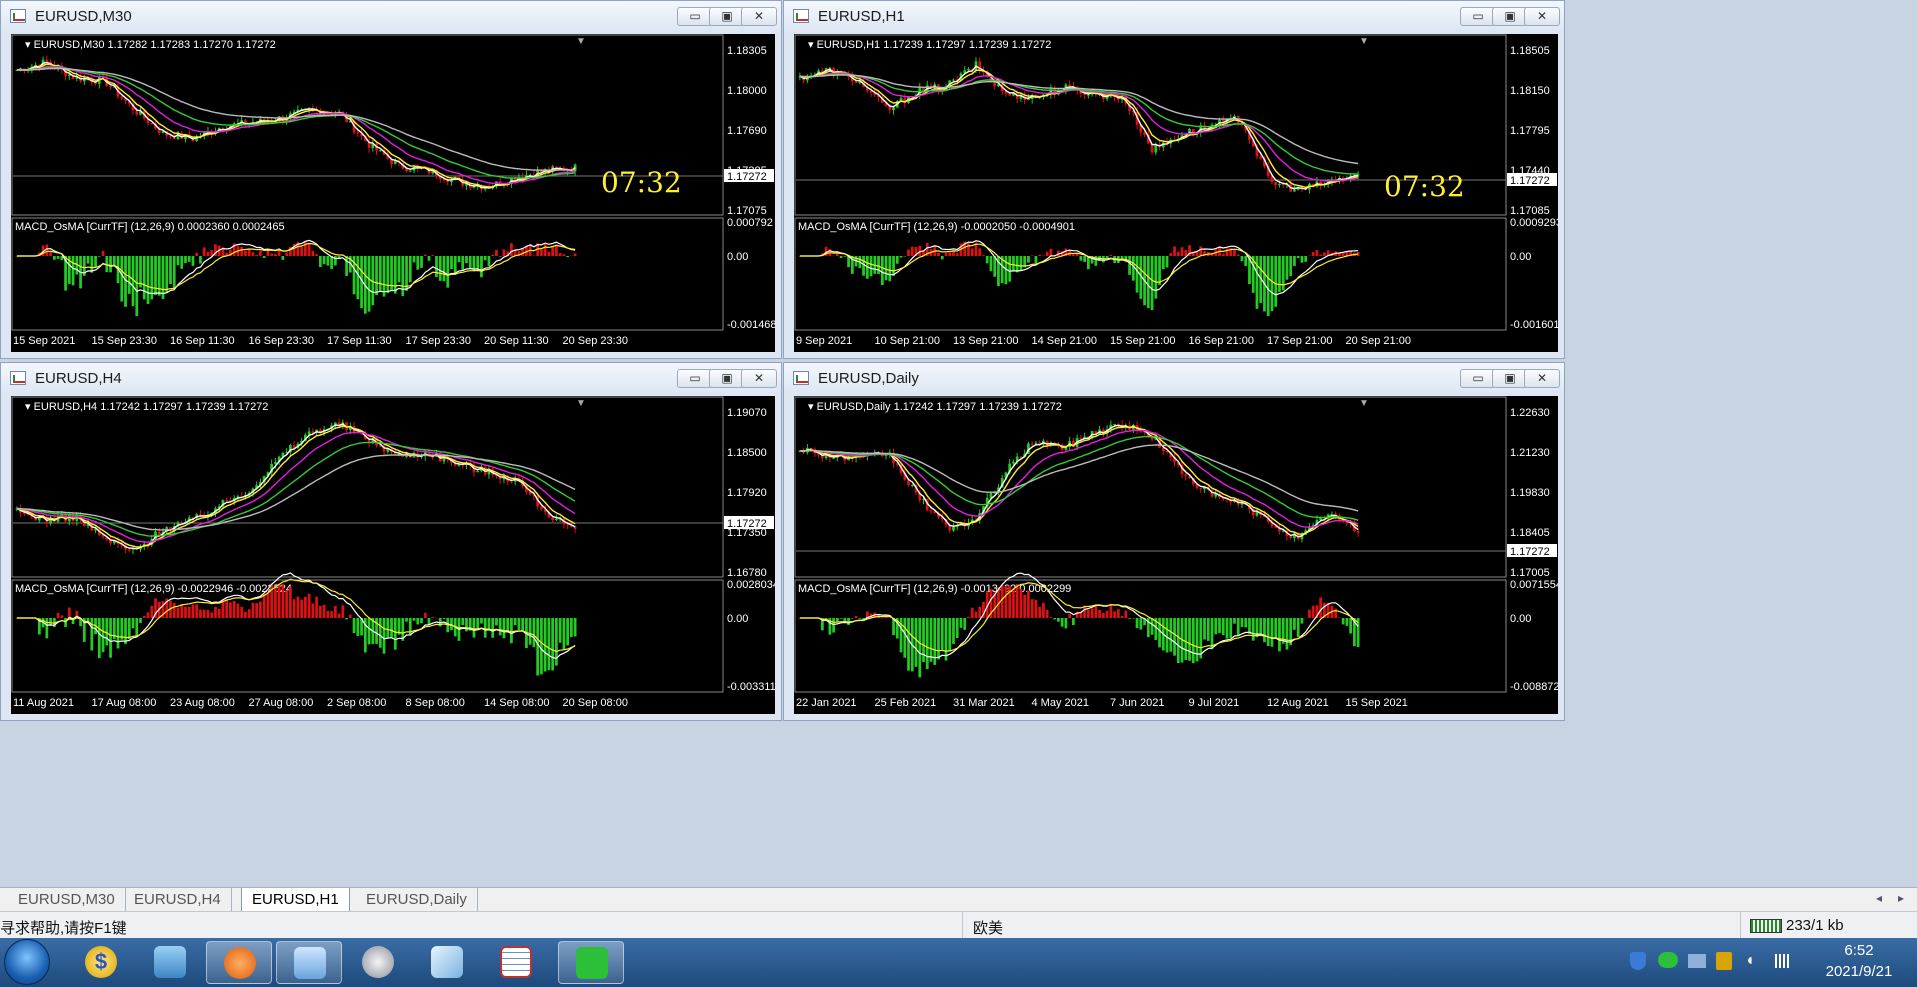  I want to click on taskbar-app-media, so click(378, 962).